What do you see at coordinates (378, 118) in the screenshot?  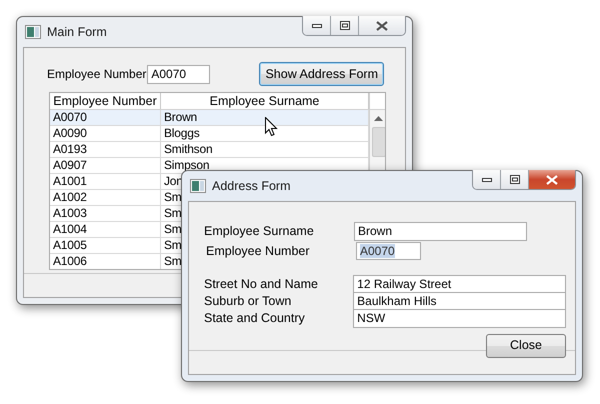 I see `scroll-up-icon` at bounding box center [378, 118].